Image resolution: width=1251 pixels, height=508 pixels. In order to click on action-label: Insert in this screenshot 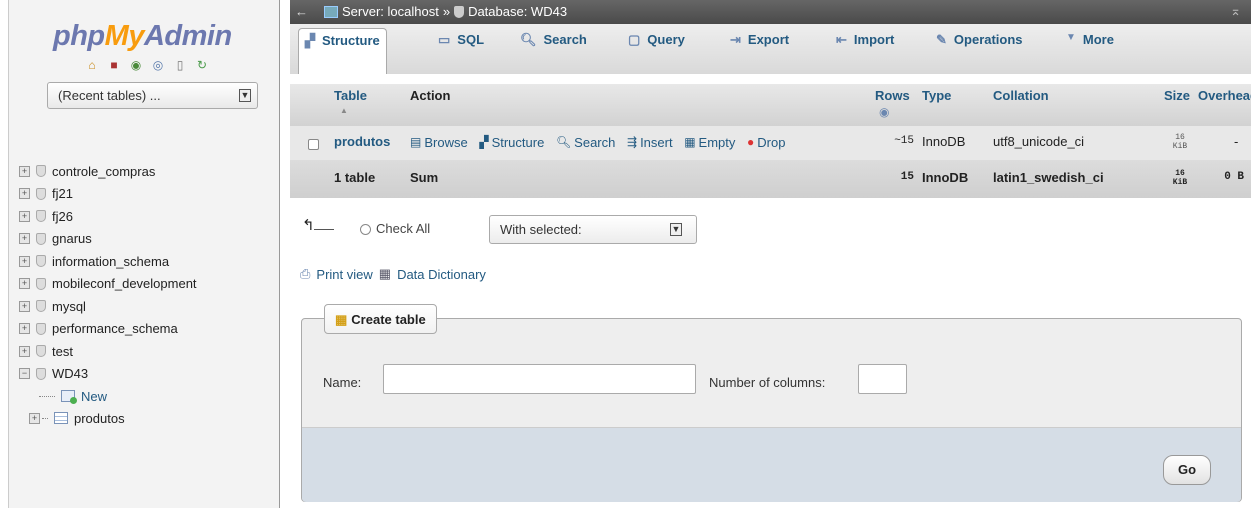, I will do `click(656, 142)`.